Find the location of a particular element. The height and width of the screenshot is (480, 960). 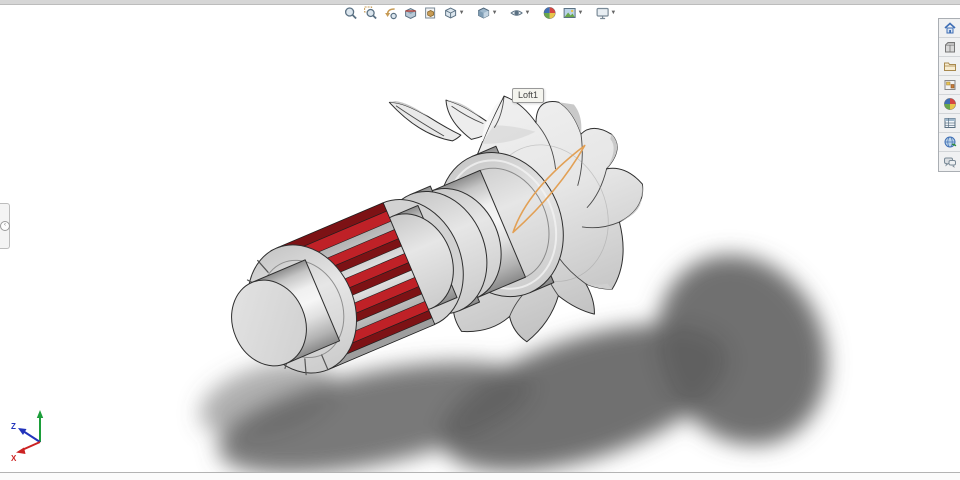

task-pane-custom-properties-button is located at coordinates (949, 123).